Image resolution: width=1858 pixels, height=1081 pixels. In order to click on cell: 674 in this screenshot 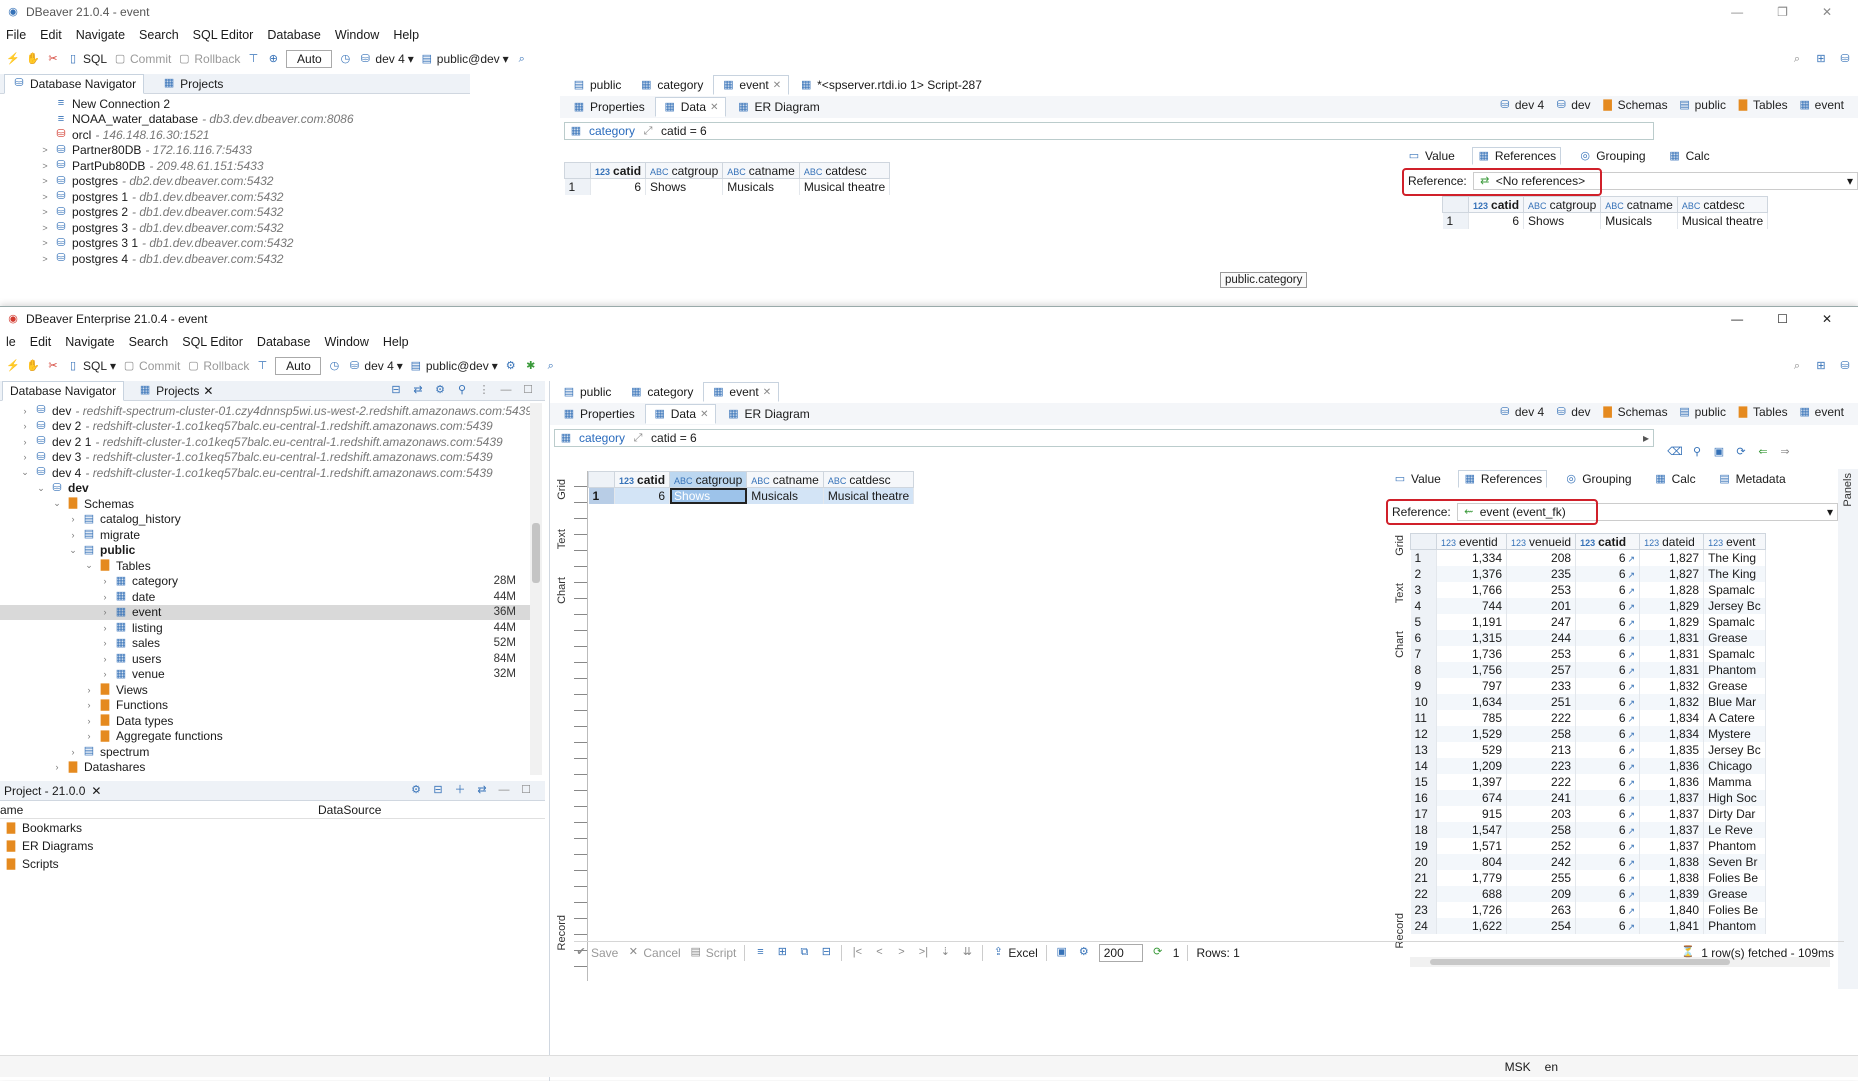, I will do `click(1471, 797)`.